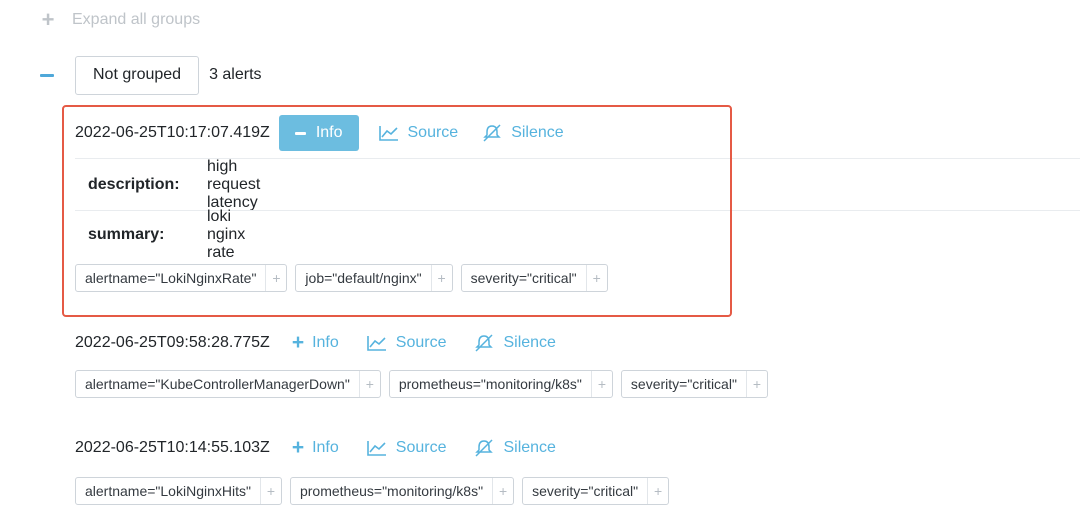 The image size is (1080, 515). Describe the element at coordinates (226, 234) in the screenshot. I see `annotation-value: loki nginx rate` at that location.